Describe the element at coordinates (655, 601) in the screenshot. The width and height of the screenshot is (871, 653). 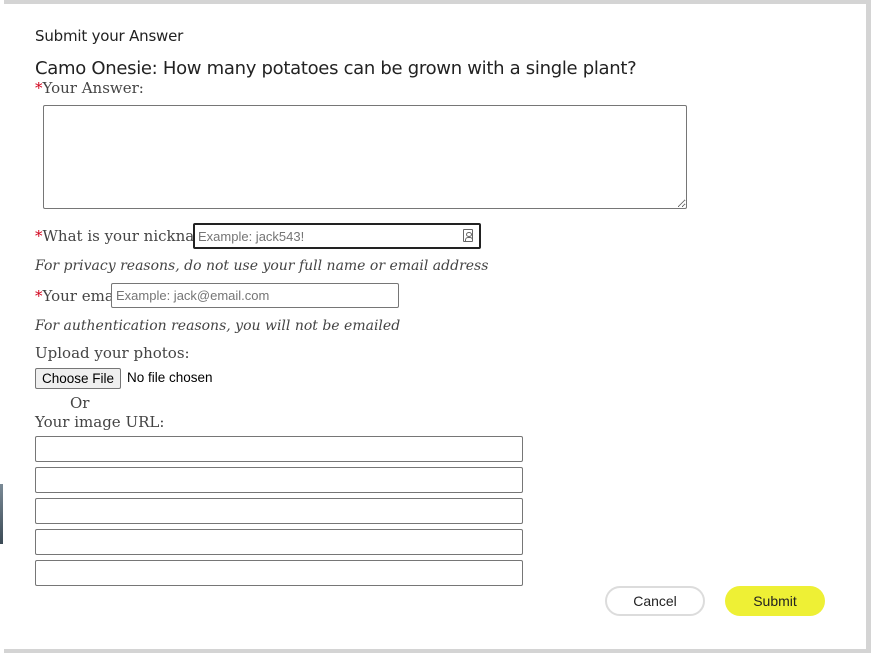
I see `cancel-button: Cancel` at that location.